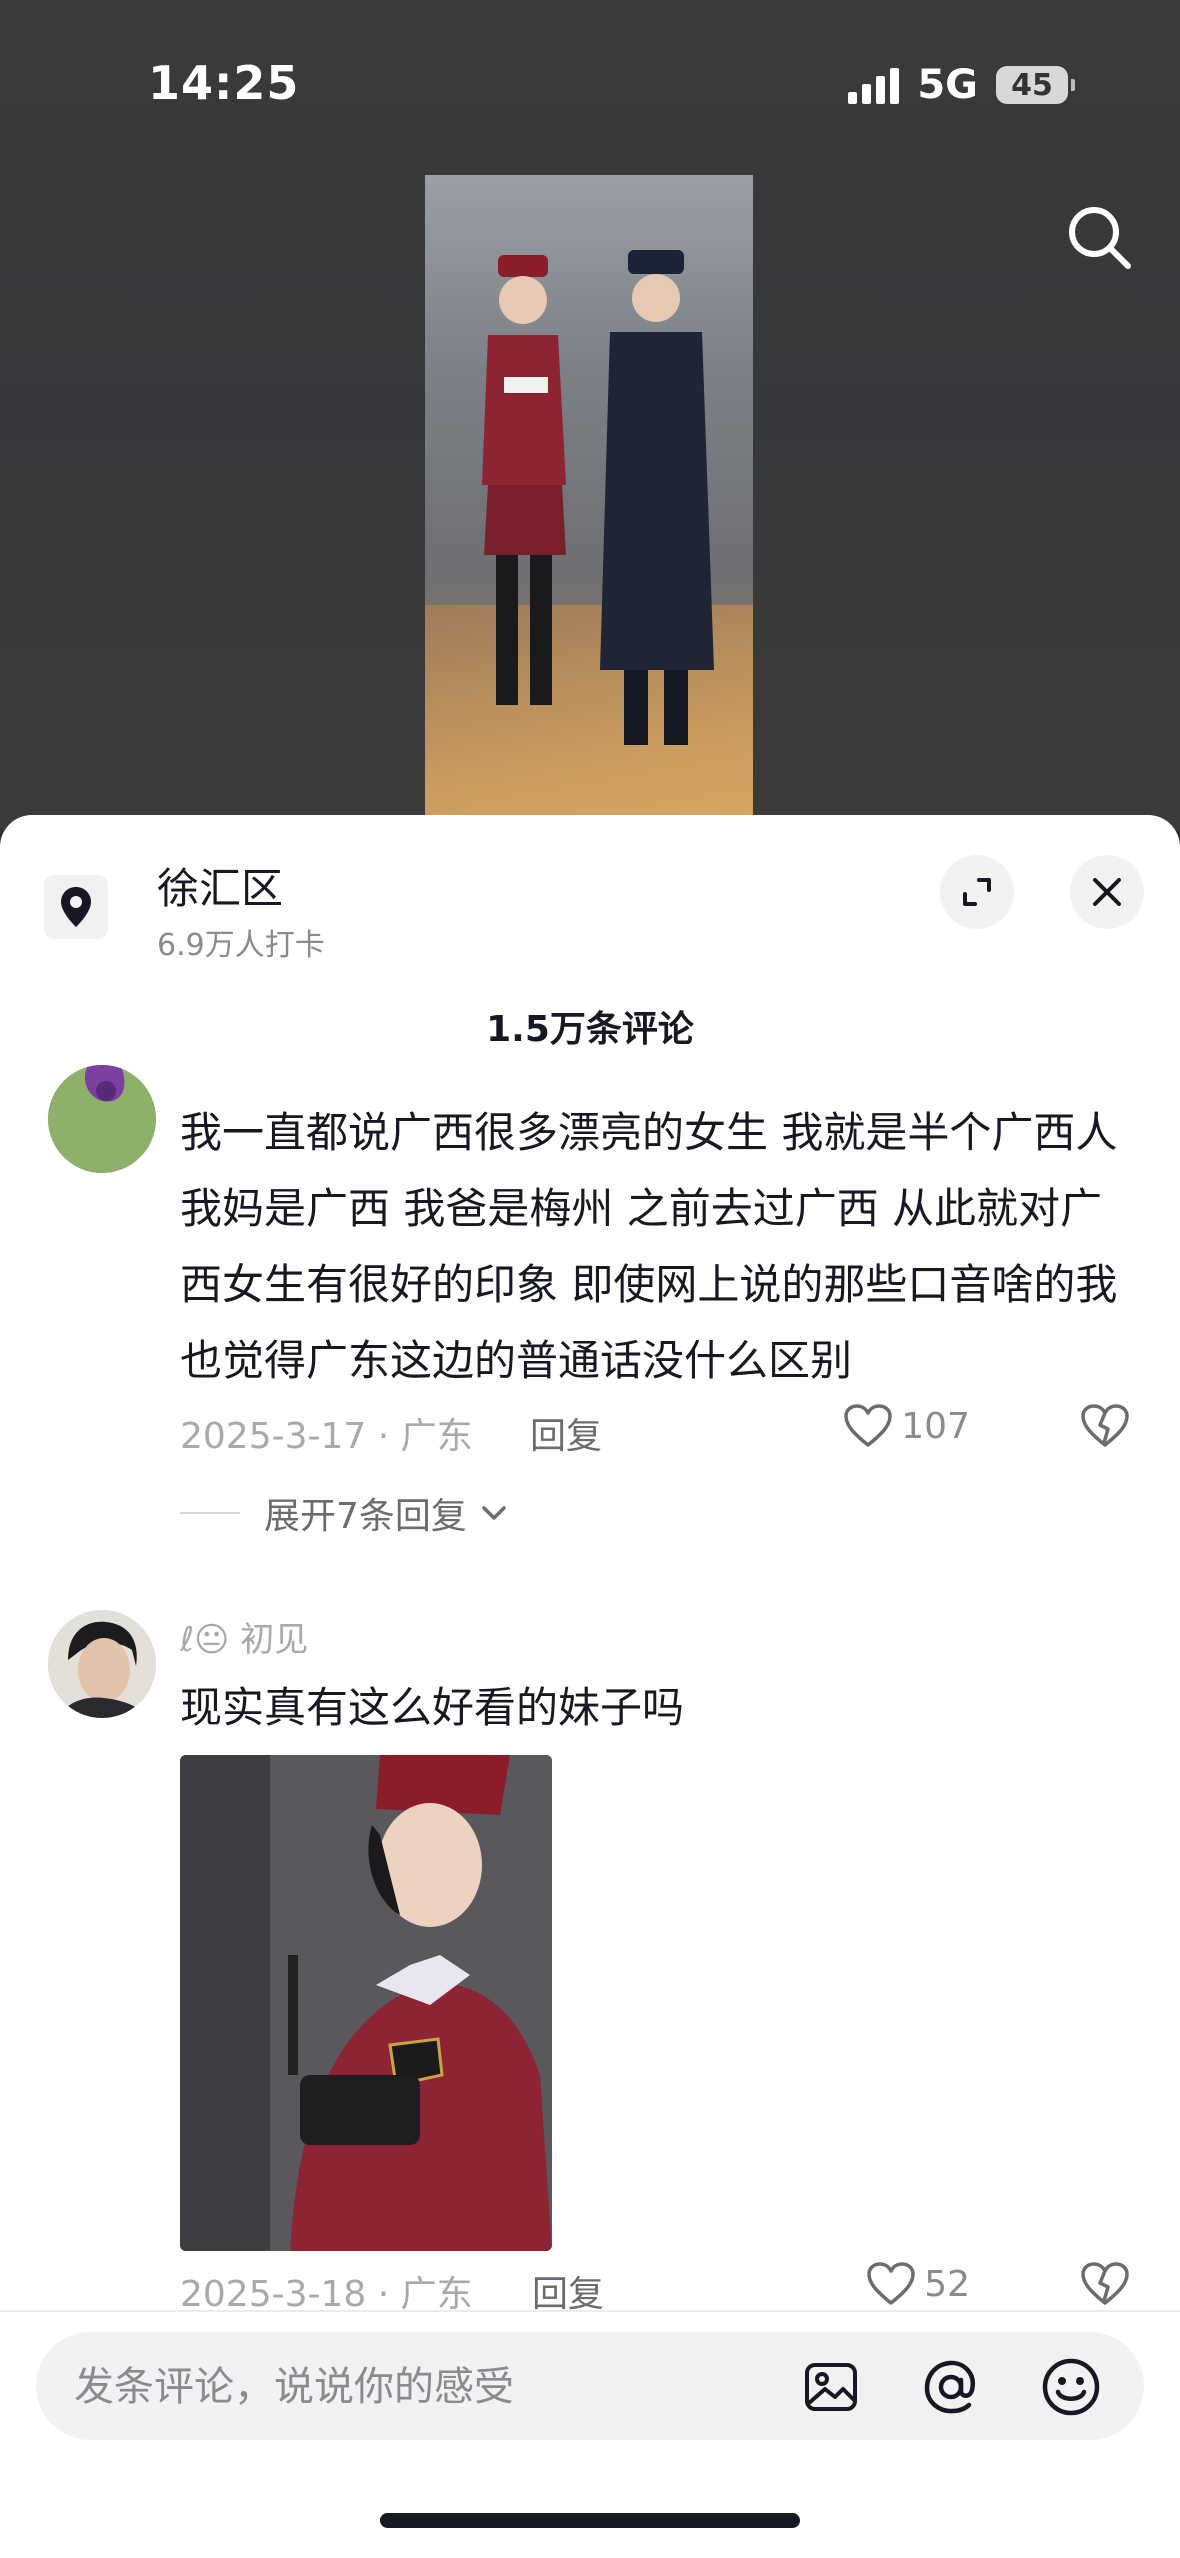 The width and height of the screenshot is (1180, 2558). Describe the element at coordinates (432, 1707) in the screenshot. I see `comment-text: 现实真有这么好看的妹子吗` at that location.